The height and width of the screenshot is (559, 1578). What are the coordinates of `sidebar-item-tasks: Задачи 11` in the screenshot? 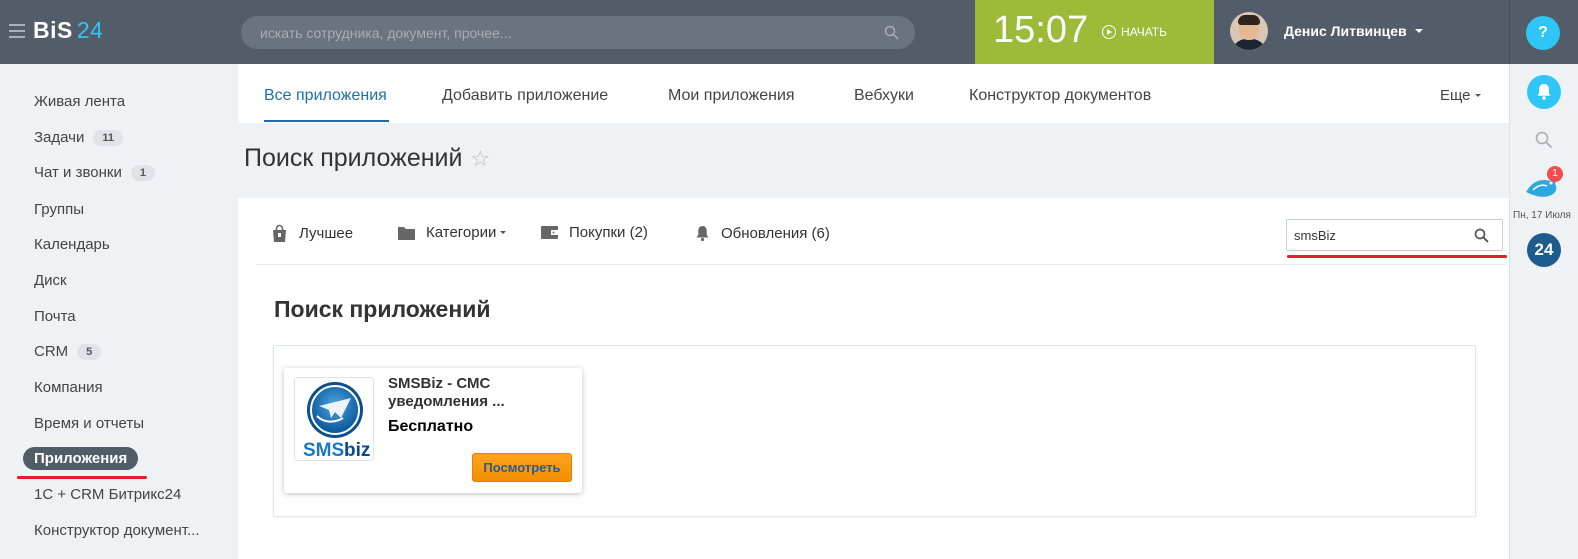 It's located at (79, 137).